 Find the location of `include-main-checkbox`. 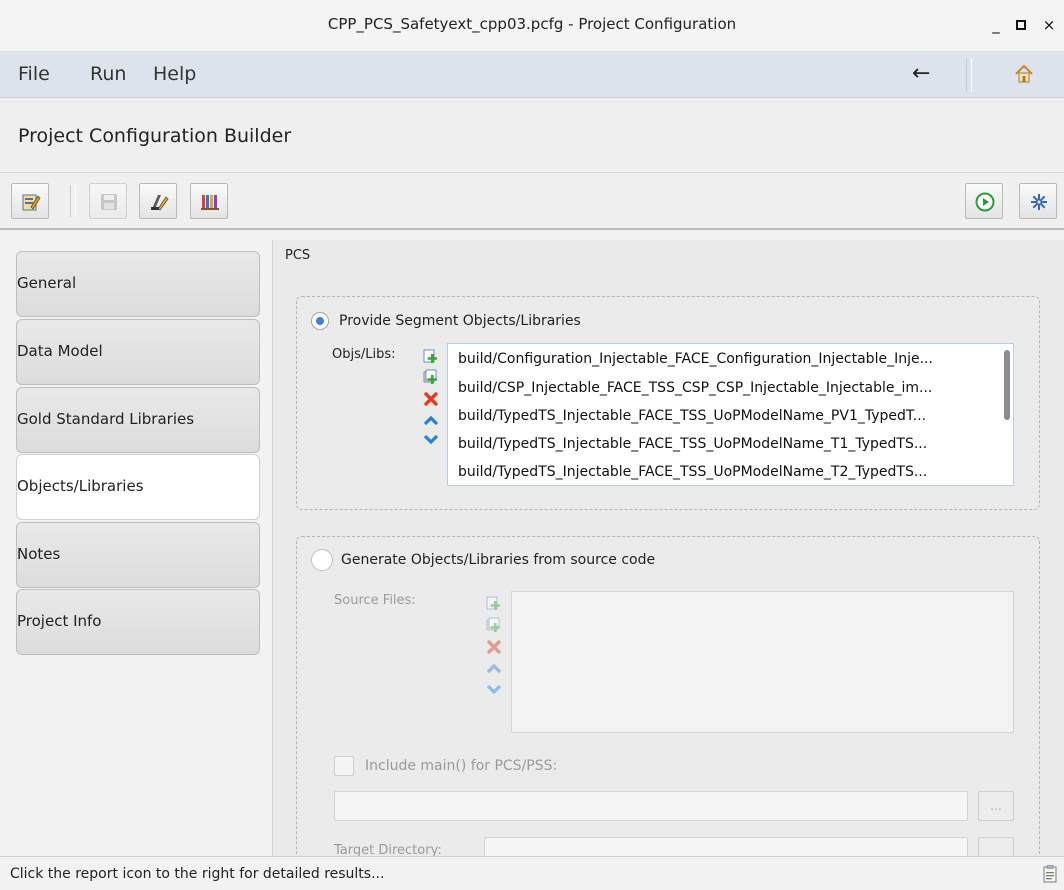

include-main-checkbox is located at coordinates (344, 766).